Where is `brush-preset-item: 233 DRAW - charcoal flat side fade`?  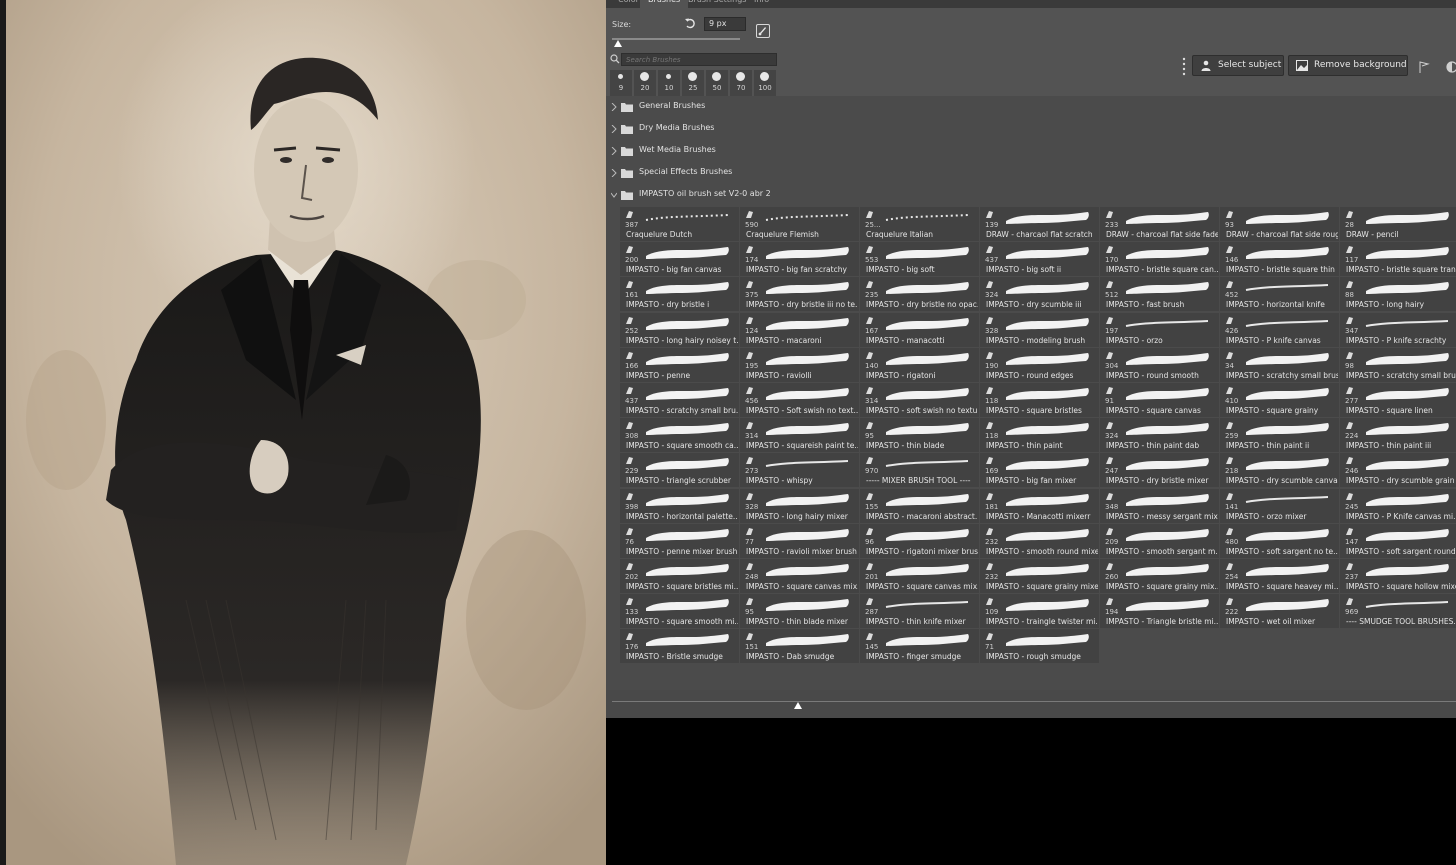 brush-preset-item: 233 DRAW - charcoal flat side fade is located at coordinates (1159, 224).